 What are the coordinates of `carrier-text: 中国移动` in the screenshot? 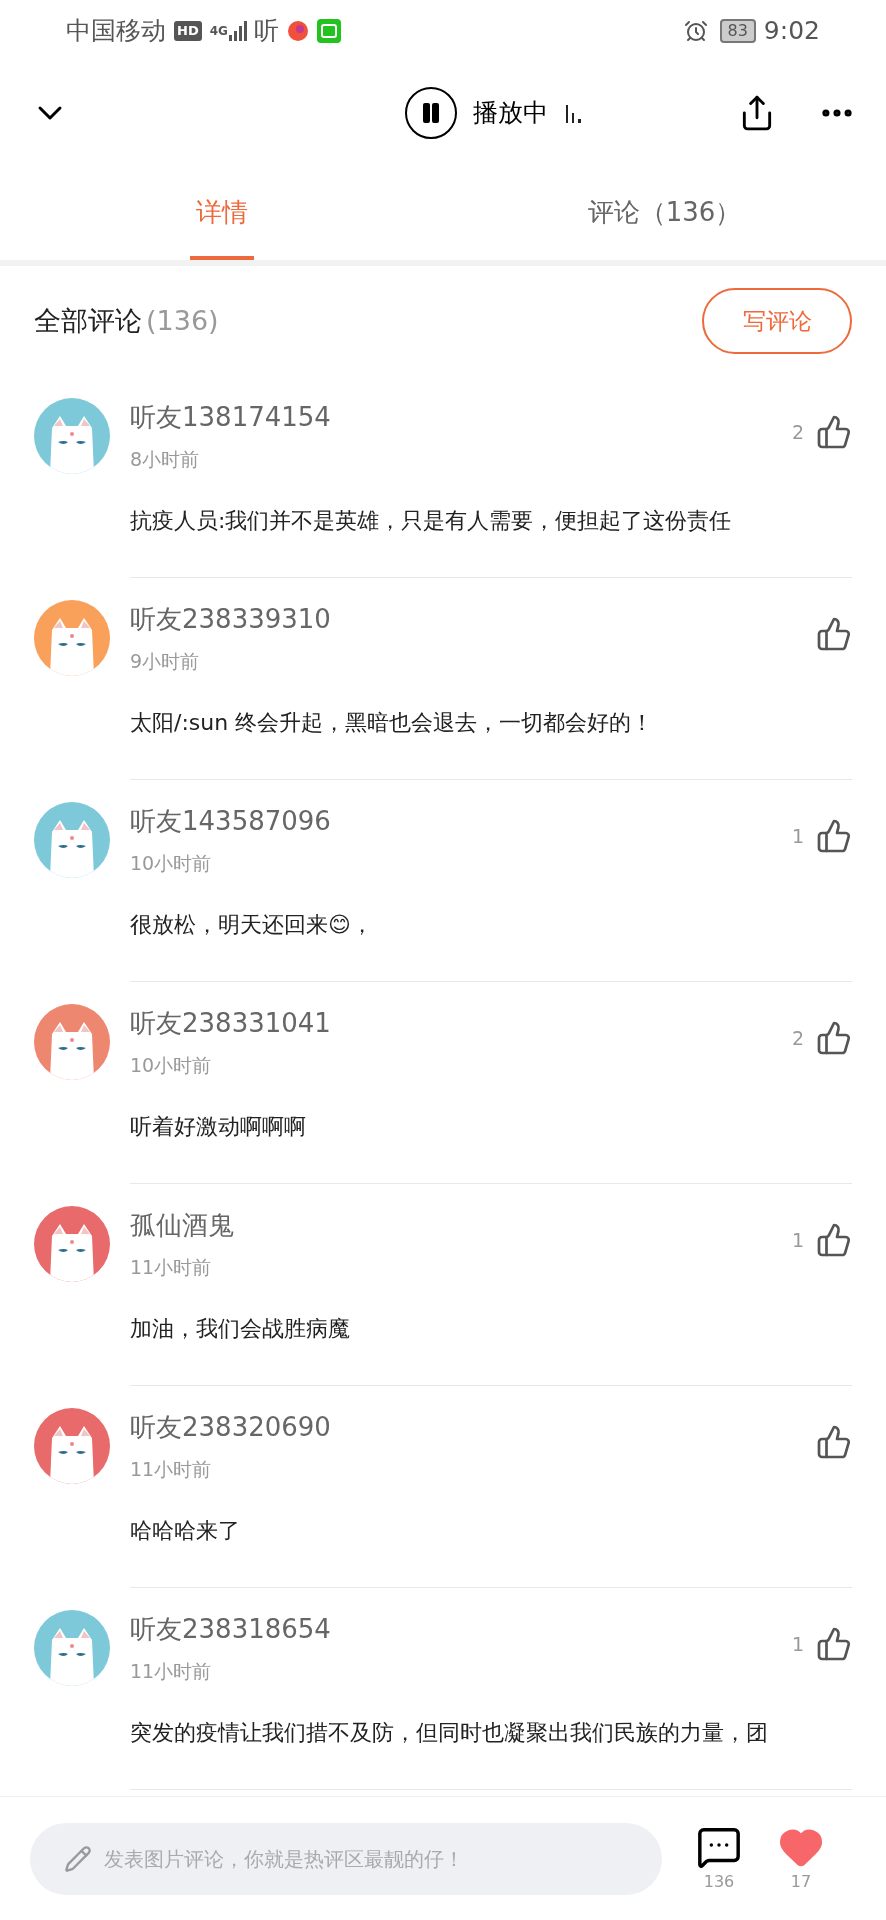 It's located at (116, 31).